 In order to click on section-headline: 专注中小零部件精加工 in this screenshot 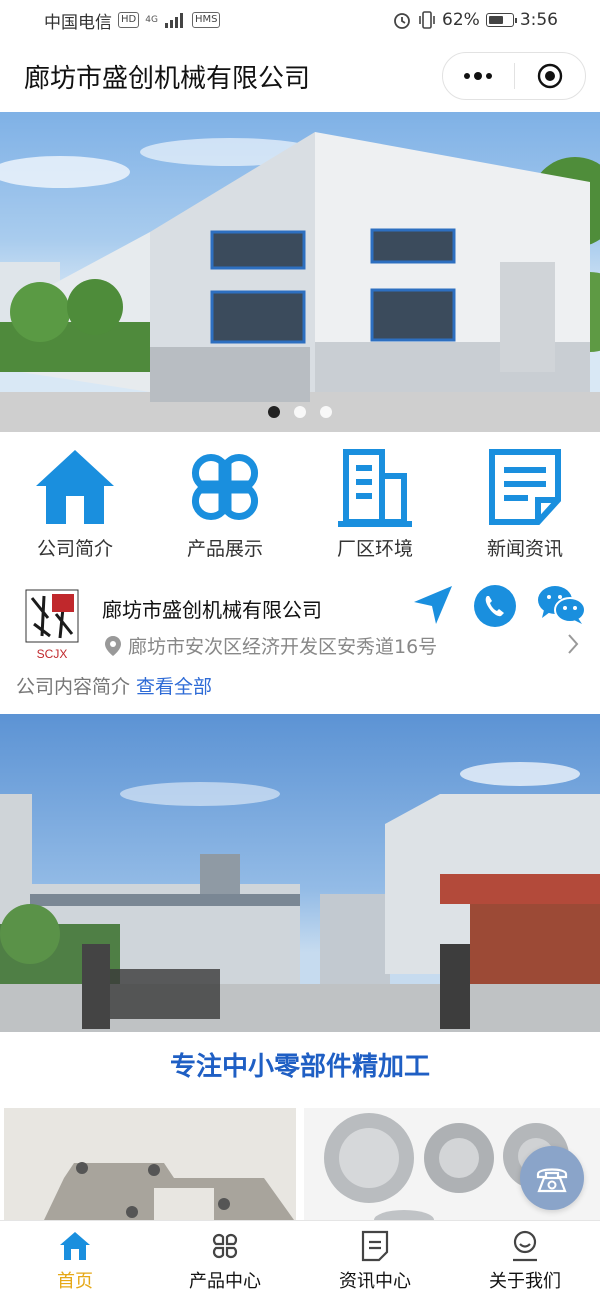, I will do `click(299, 1067)`.